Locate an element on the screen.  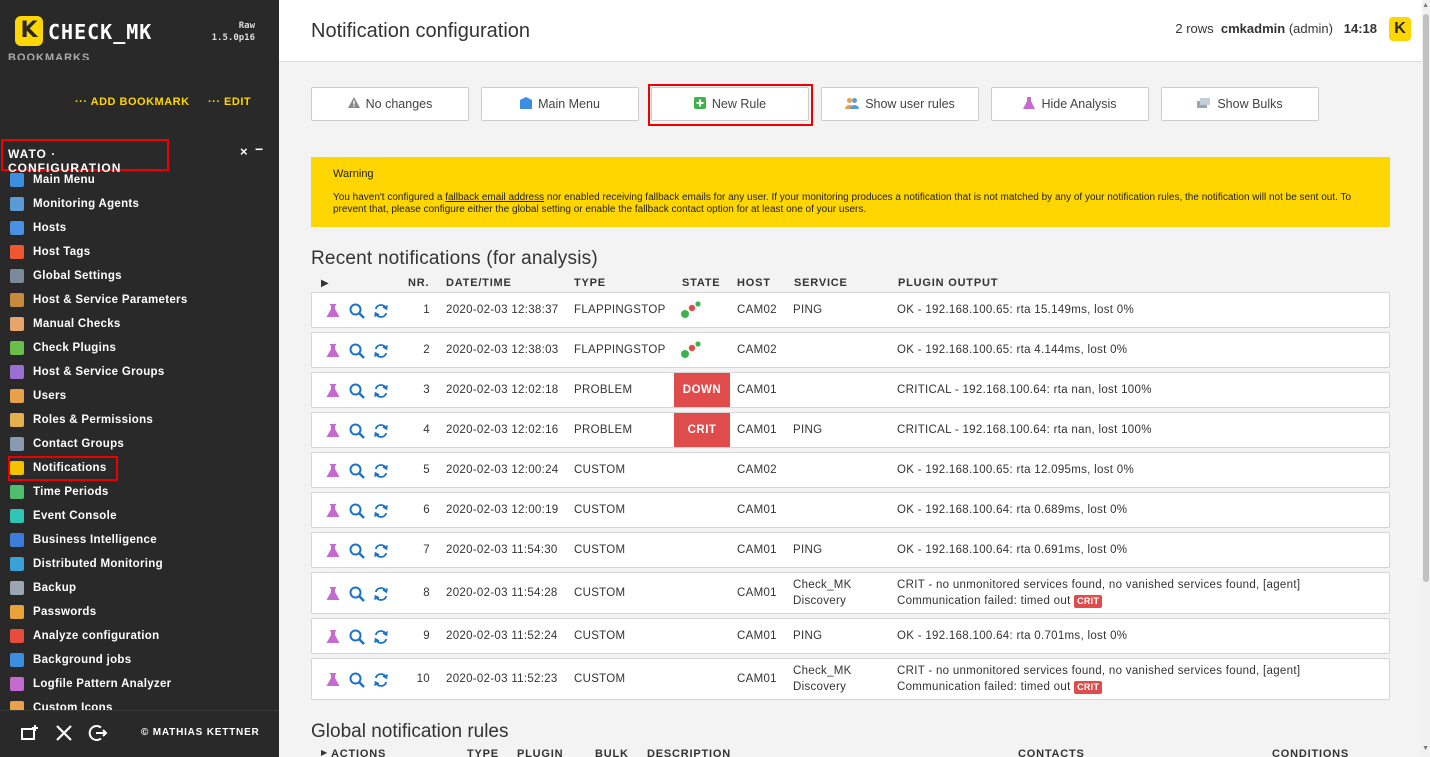
tools-icon is located at coordinates (64, 733).